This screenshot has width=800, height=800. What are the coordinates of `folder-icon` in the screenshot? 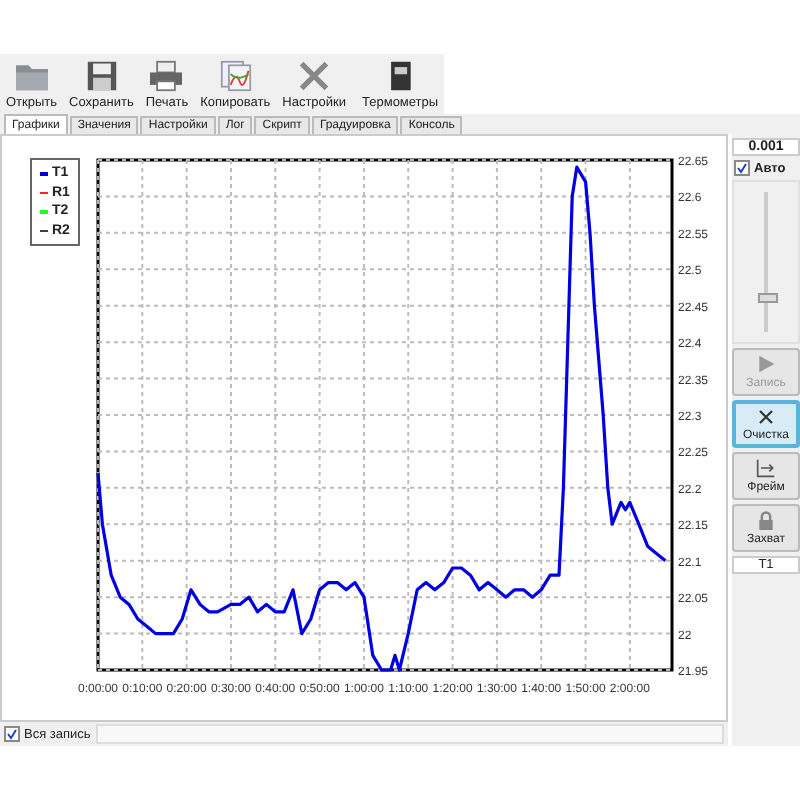 It's located at (31, 76).